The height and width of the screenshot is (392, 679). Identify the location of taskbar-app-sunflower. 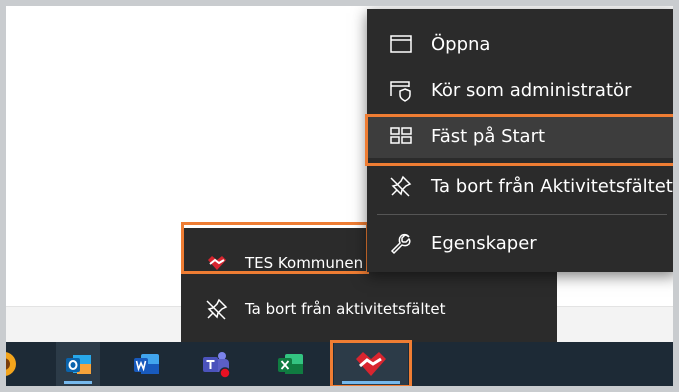
(16, 364).